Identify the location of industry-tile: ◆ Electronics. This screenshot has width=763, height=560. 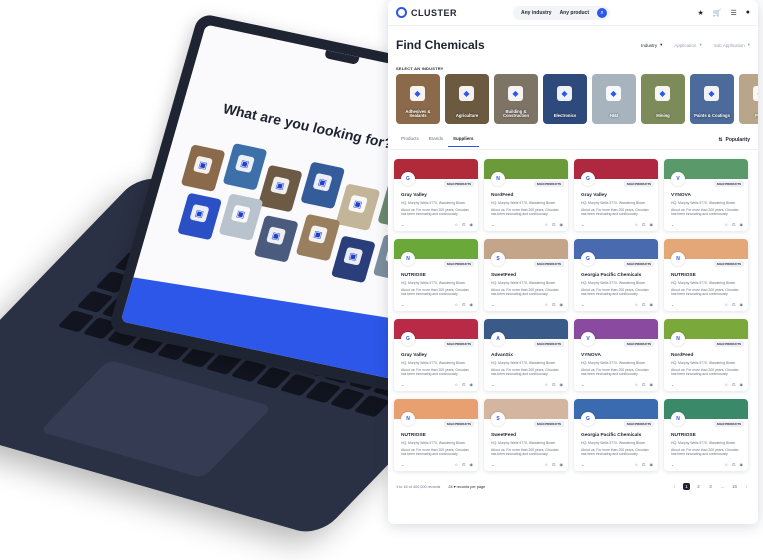
(565, 99).